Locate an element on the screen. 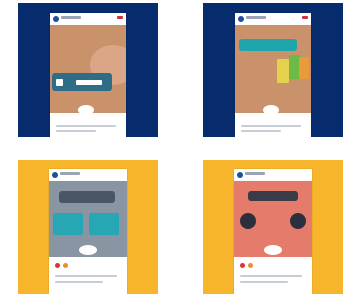  icon-circle-right is located at coordinates (298, 221).